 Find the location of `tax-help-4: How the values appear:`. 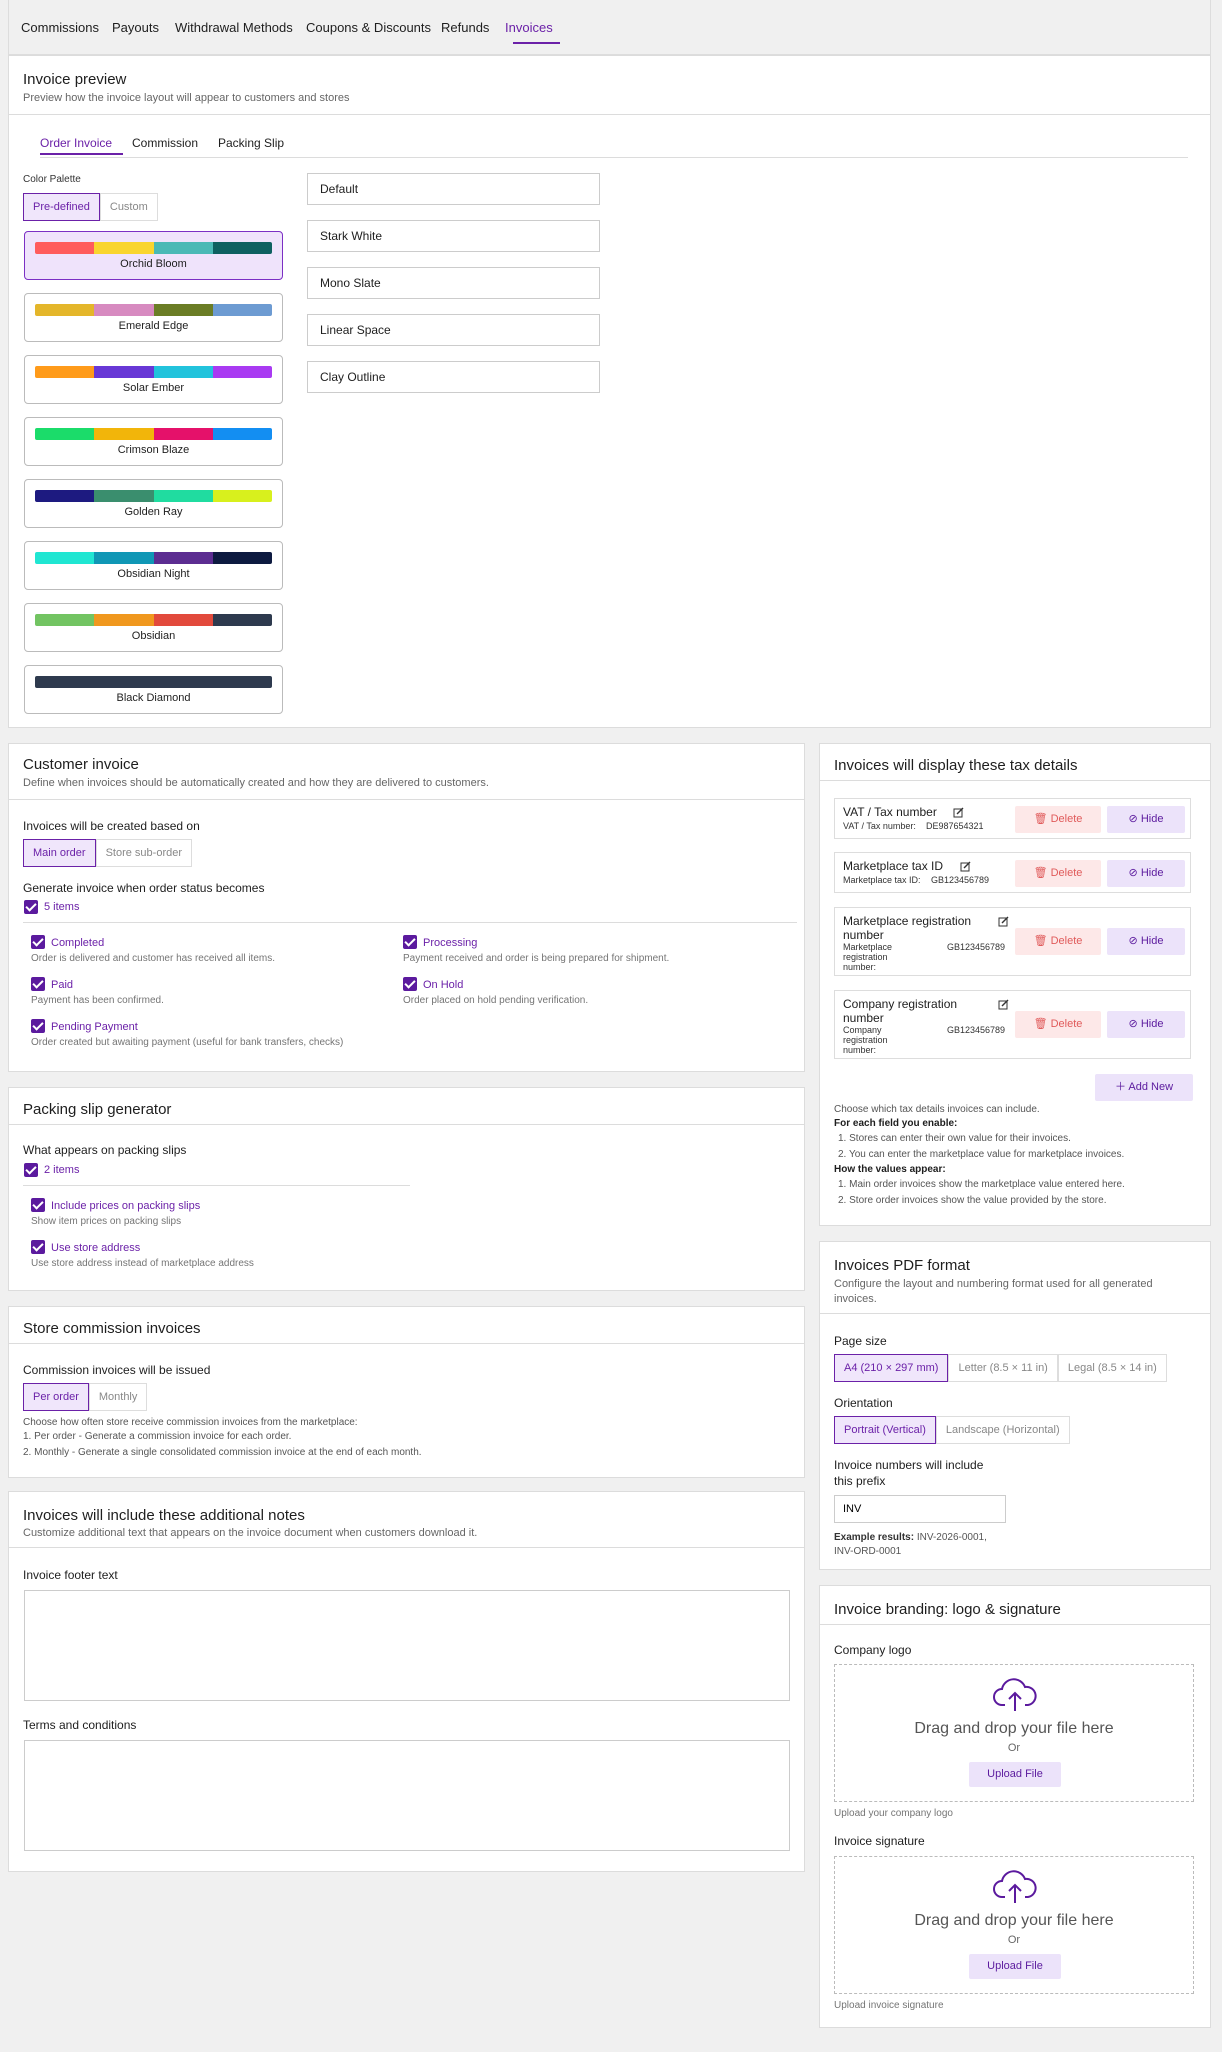

tax-help-4: How the values appear: is located at coordinates (890, 1169).